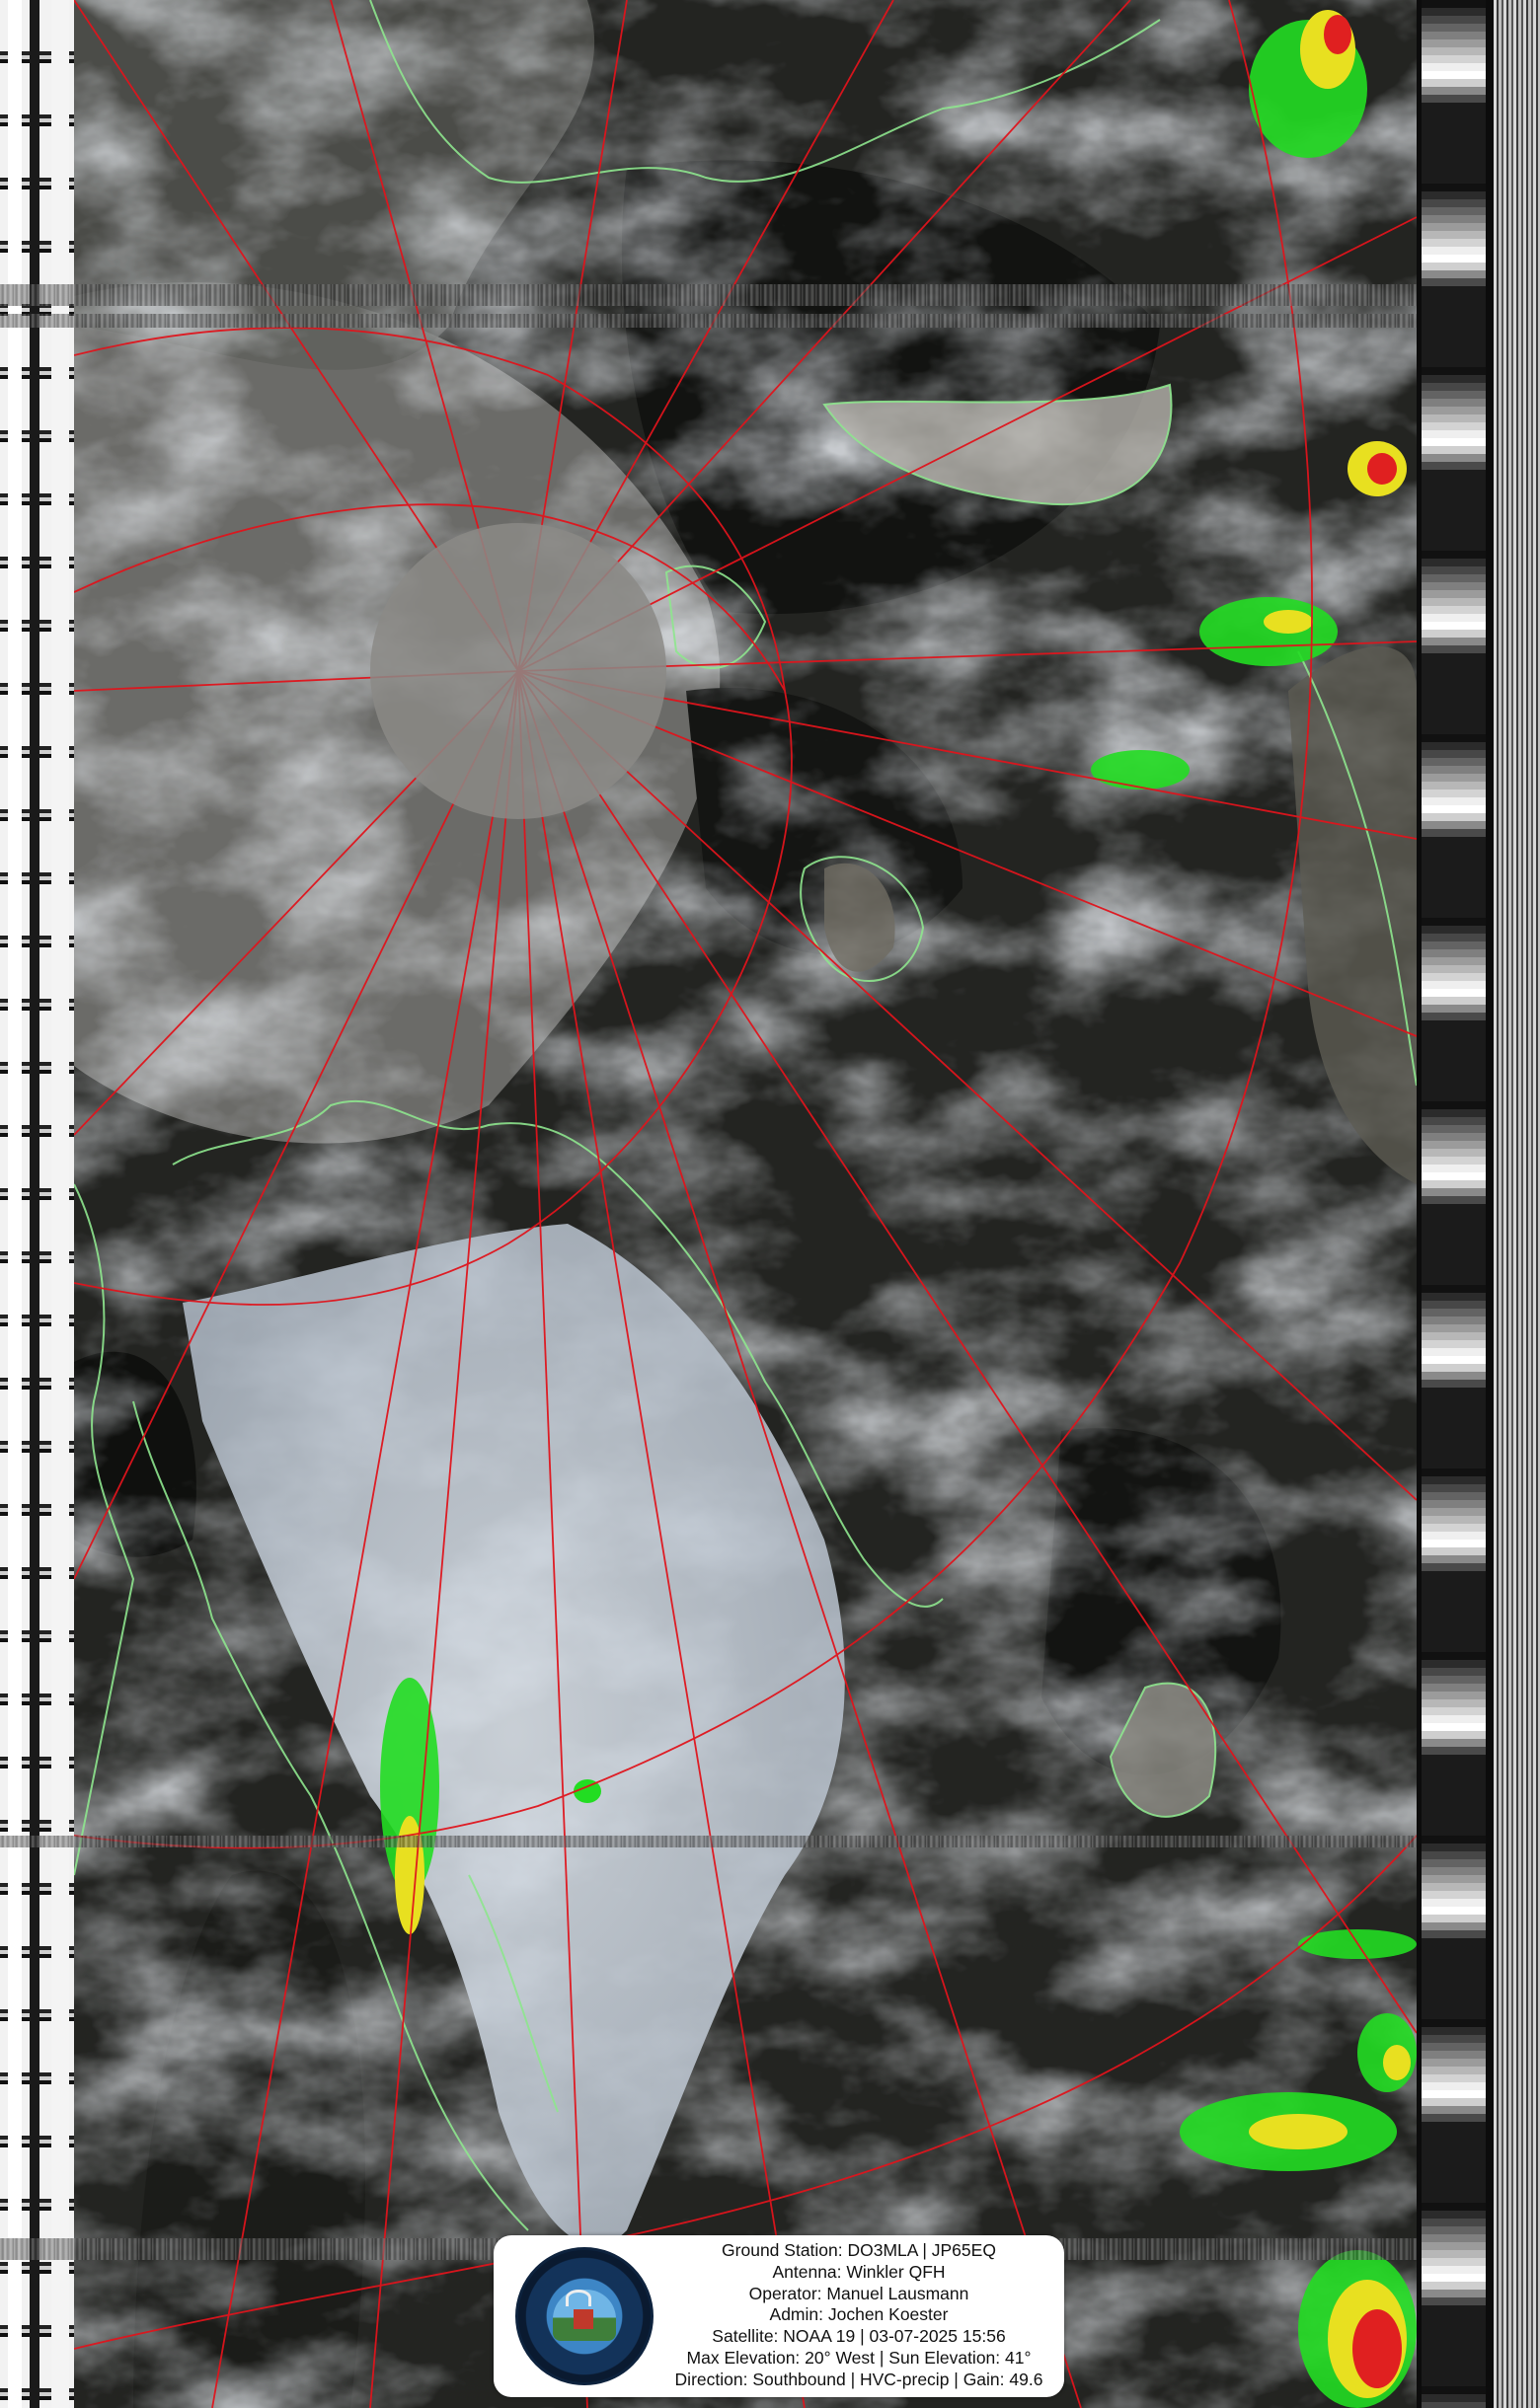 Image resolution: width=1540 pixels, height=2408 pixels. Describe the element at coordinates (518, 671) in the screenshot. I see `pole-haze` at that location.